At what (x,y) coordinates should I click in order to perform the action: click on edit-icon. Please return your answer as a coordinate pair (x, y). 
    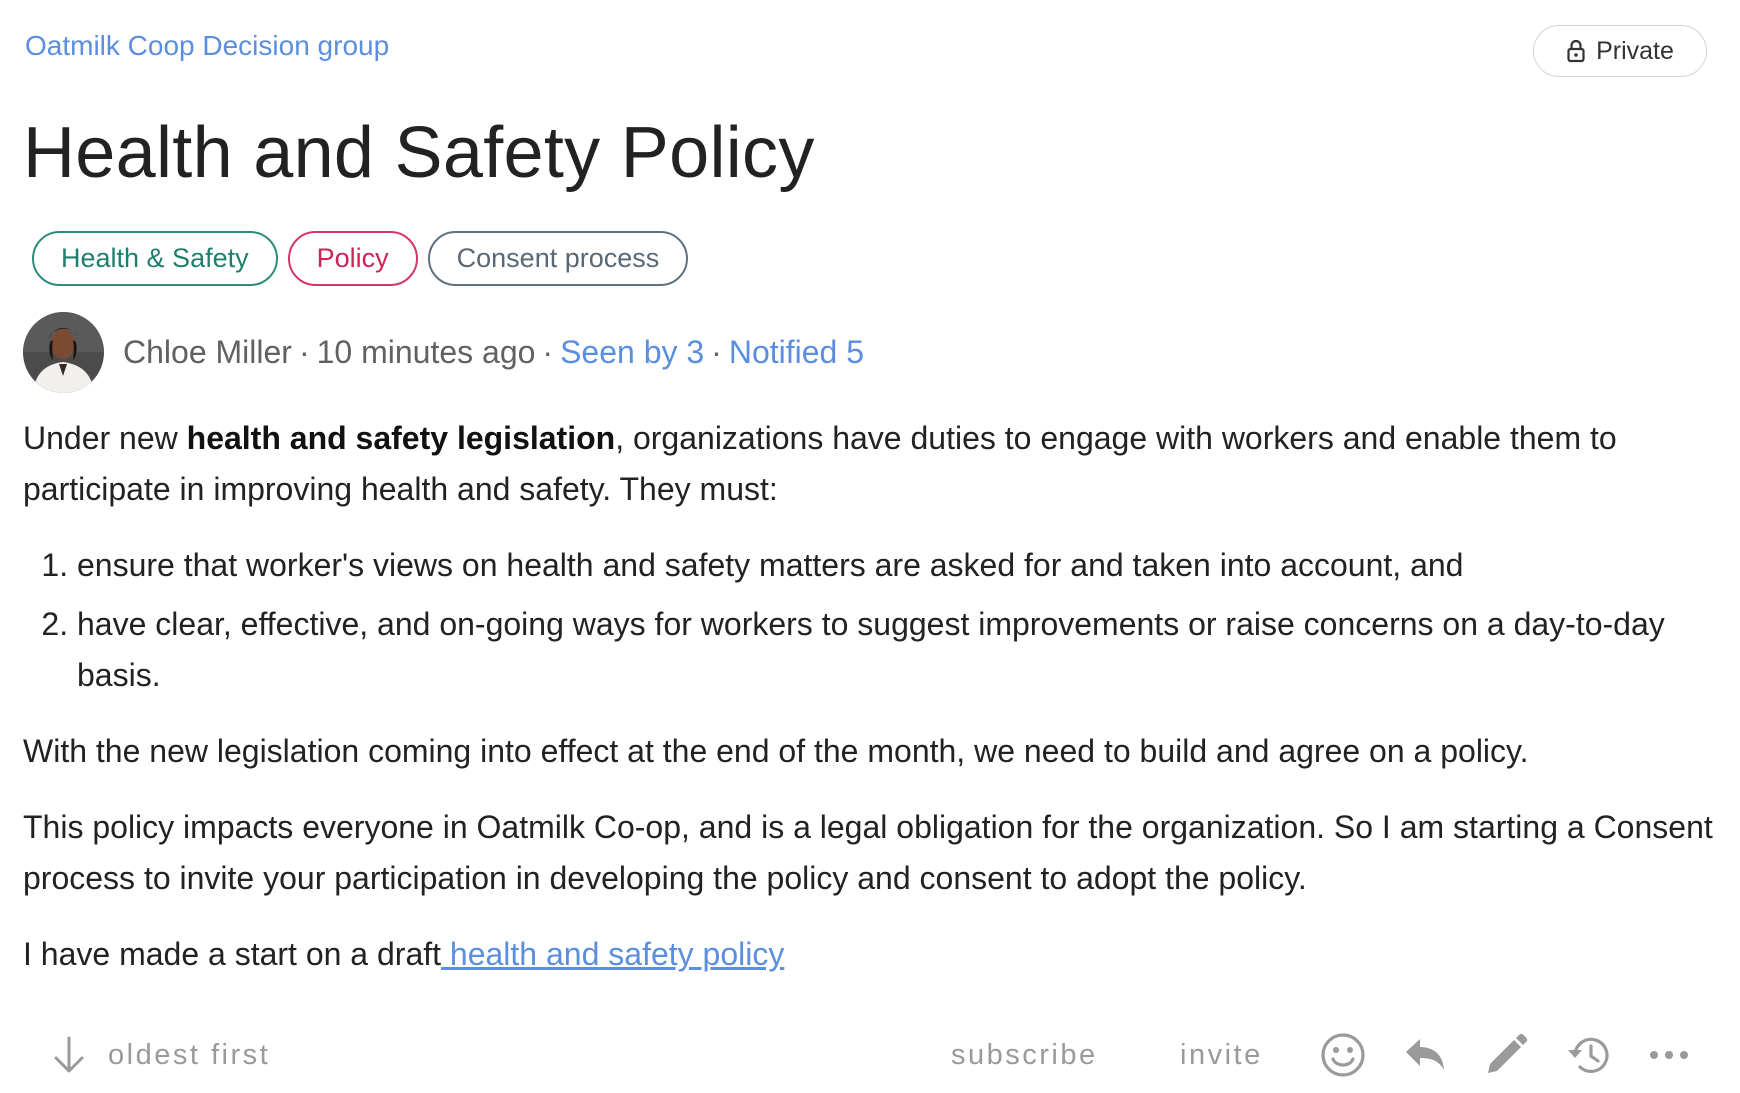
    Looking at the image, I should click on (1506, 1055).